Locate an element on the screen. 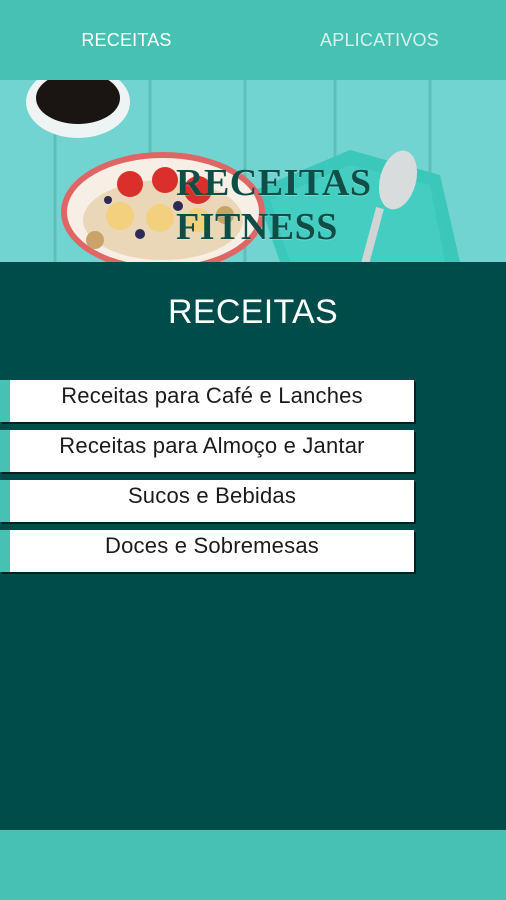  menu-item-label: Doces e Sobremesas is located at coordinates (212, 545).